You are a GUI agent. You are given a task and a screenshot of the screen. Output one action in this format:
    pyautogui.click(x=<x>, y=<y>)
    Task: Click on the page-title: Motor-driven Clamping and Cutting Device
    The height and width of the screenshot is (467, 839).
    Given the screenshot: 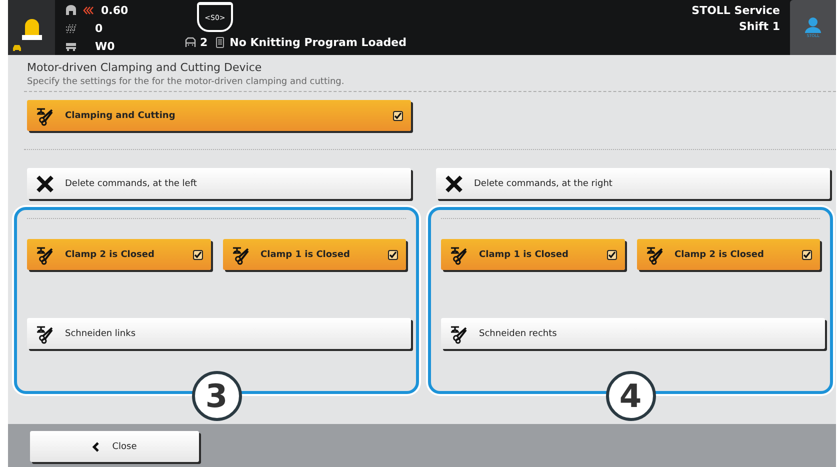 What is the action you would take?
    pyautogui.click(x=145, y=67)
    